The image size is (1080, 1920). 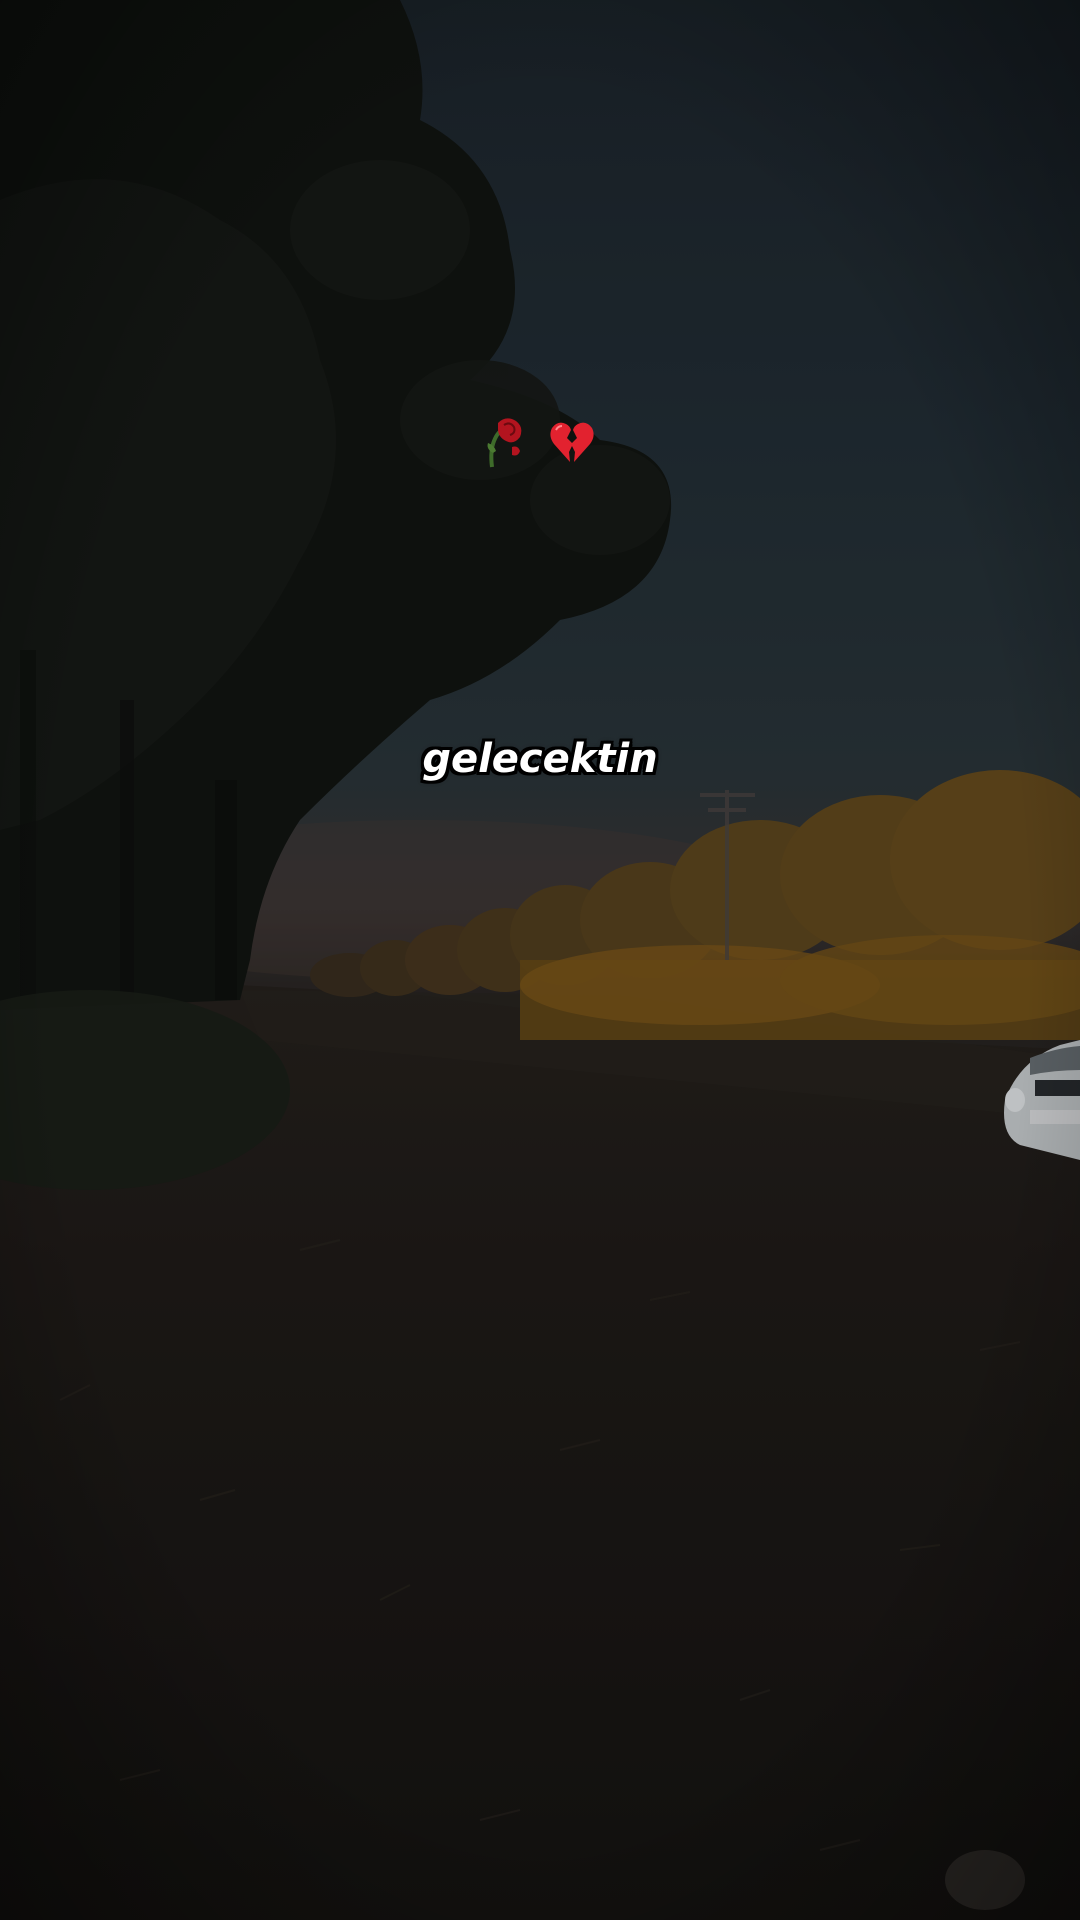 What do you see at coordinates (572, 442) in the screenshot?
I see `broken-heart-icon` at bounding box center [572, 442].